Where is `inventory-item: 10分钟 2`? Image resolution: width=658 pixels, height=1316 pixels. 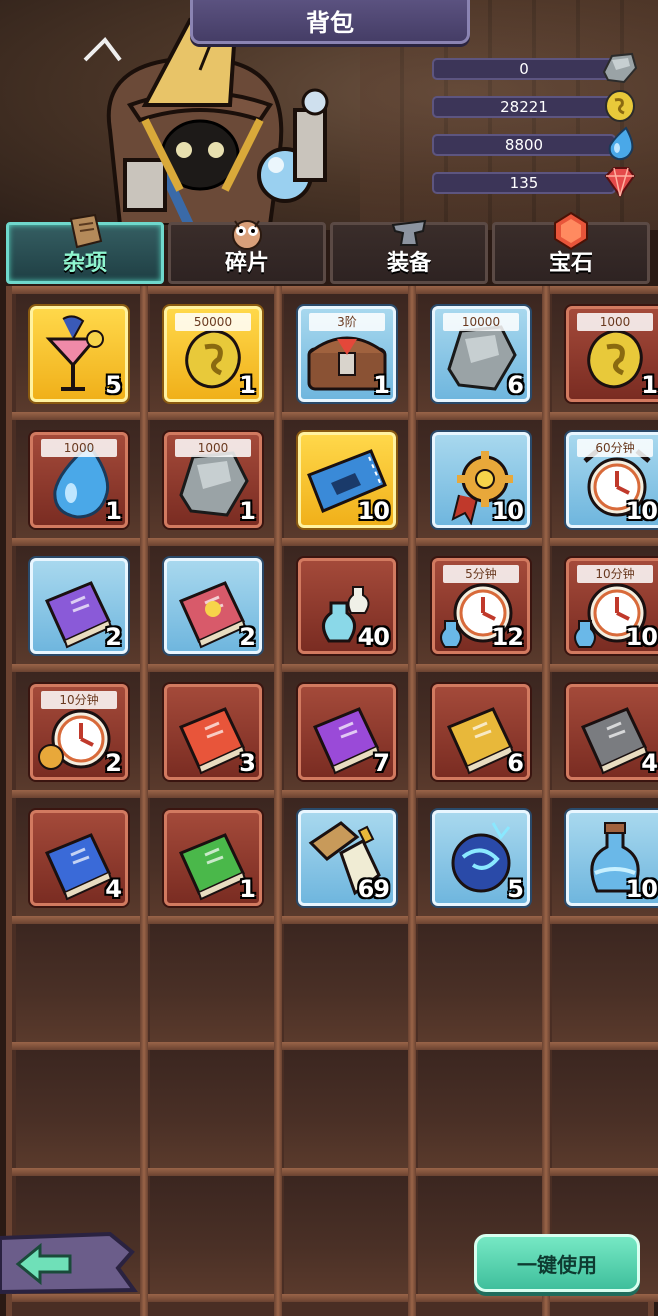
inventory-item: 10分钟 2 is located at coordinates (79, 732).